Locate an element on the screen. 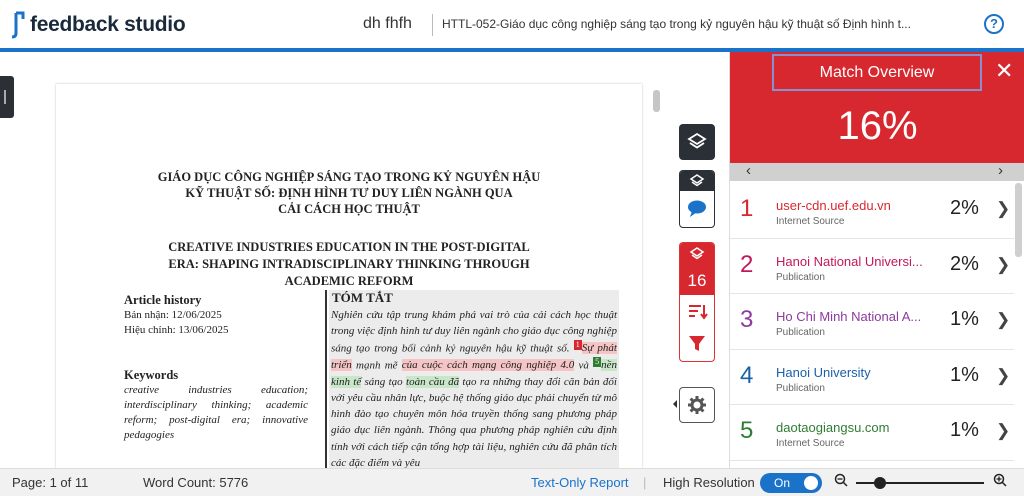  gear-icon is located at coordinates (697, 405).